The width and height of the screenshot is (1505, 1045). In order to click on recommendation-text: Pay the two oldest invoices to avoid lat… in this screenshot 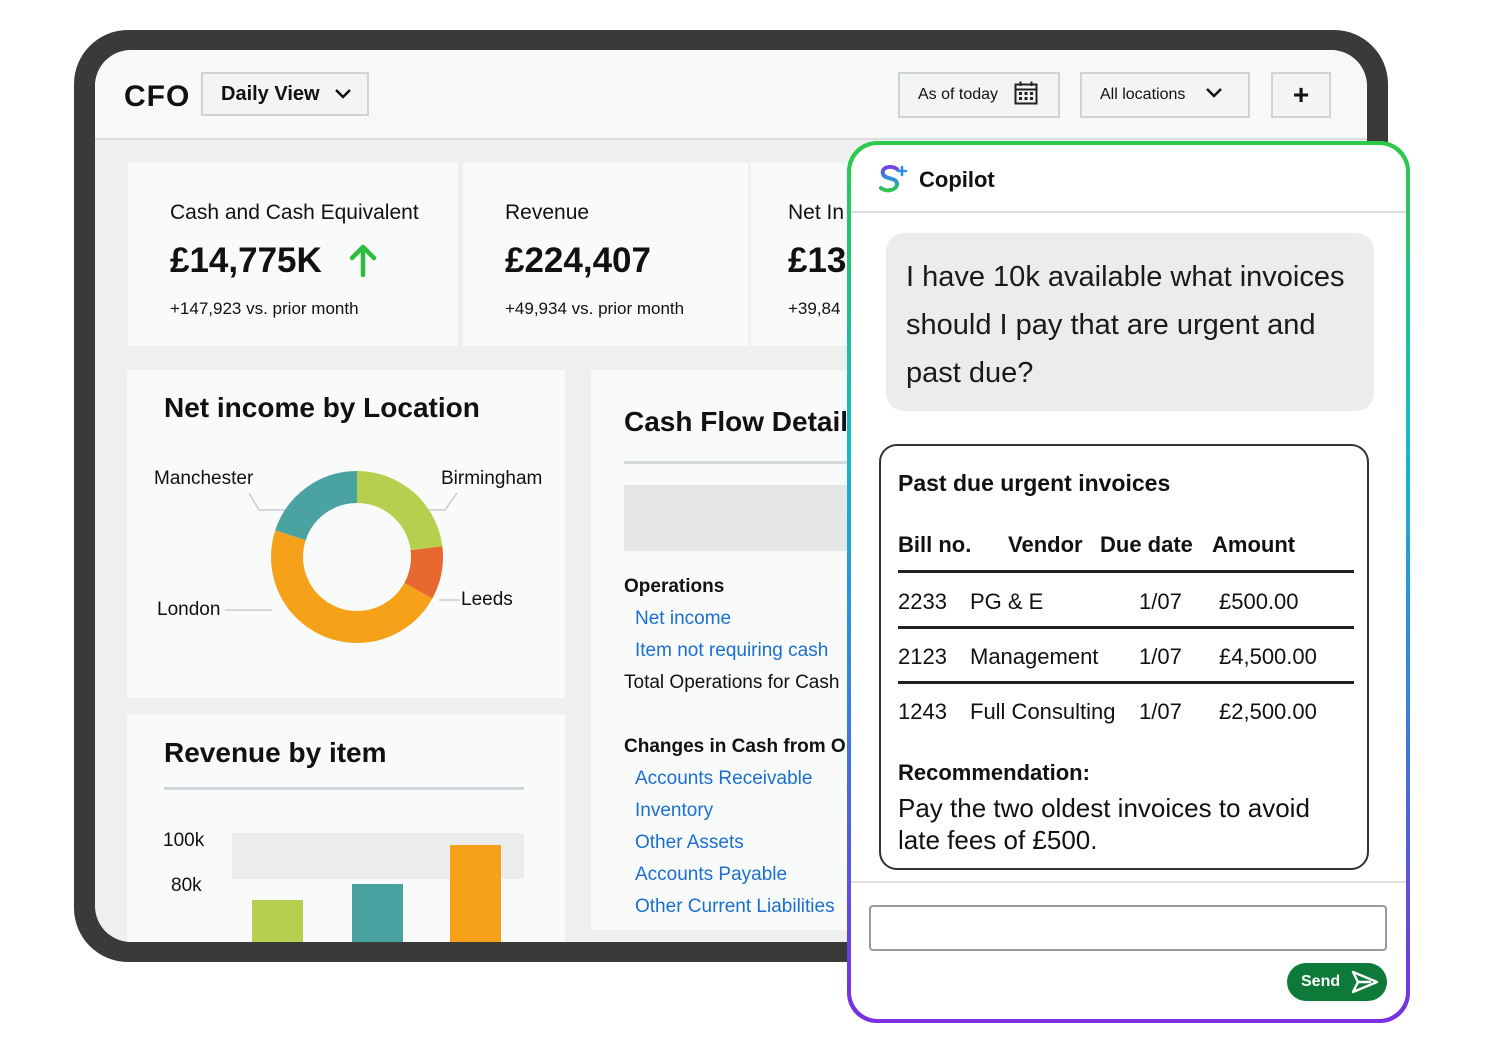, I will do `click(1104, 824)`.